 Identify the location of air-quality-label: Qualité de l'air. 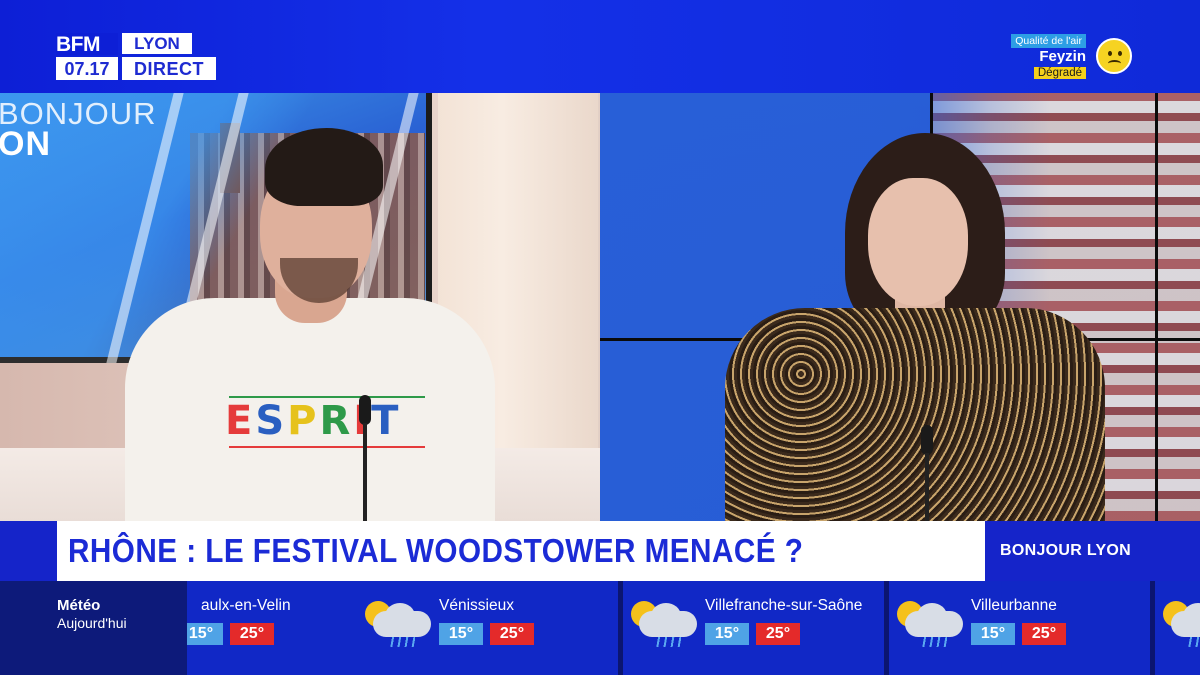
(1048, 41).